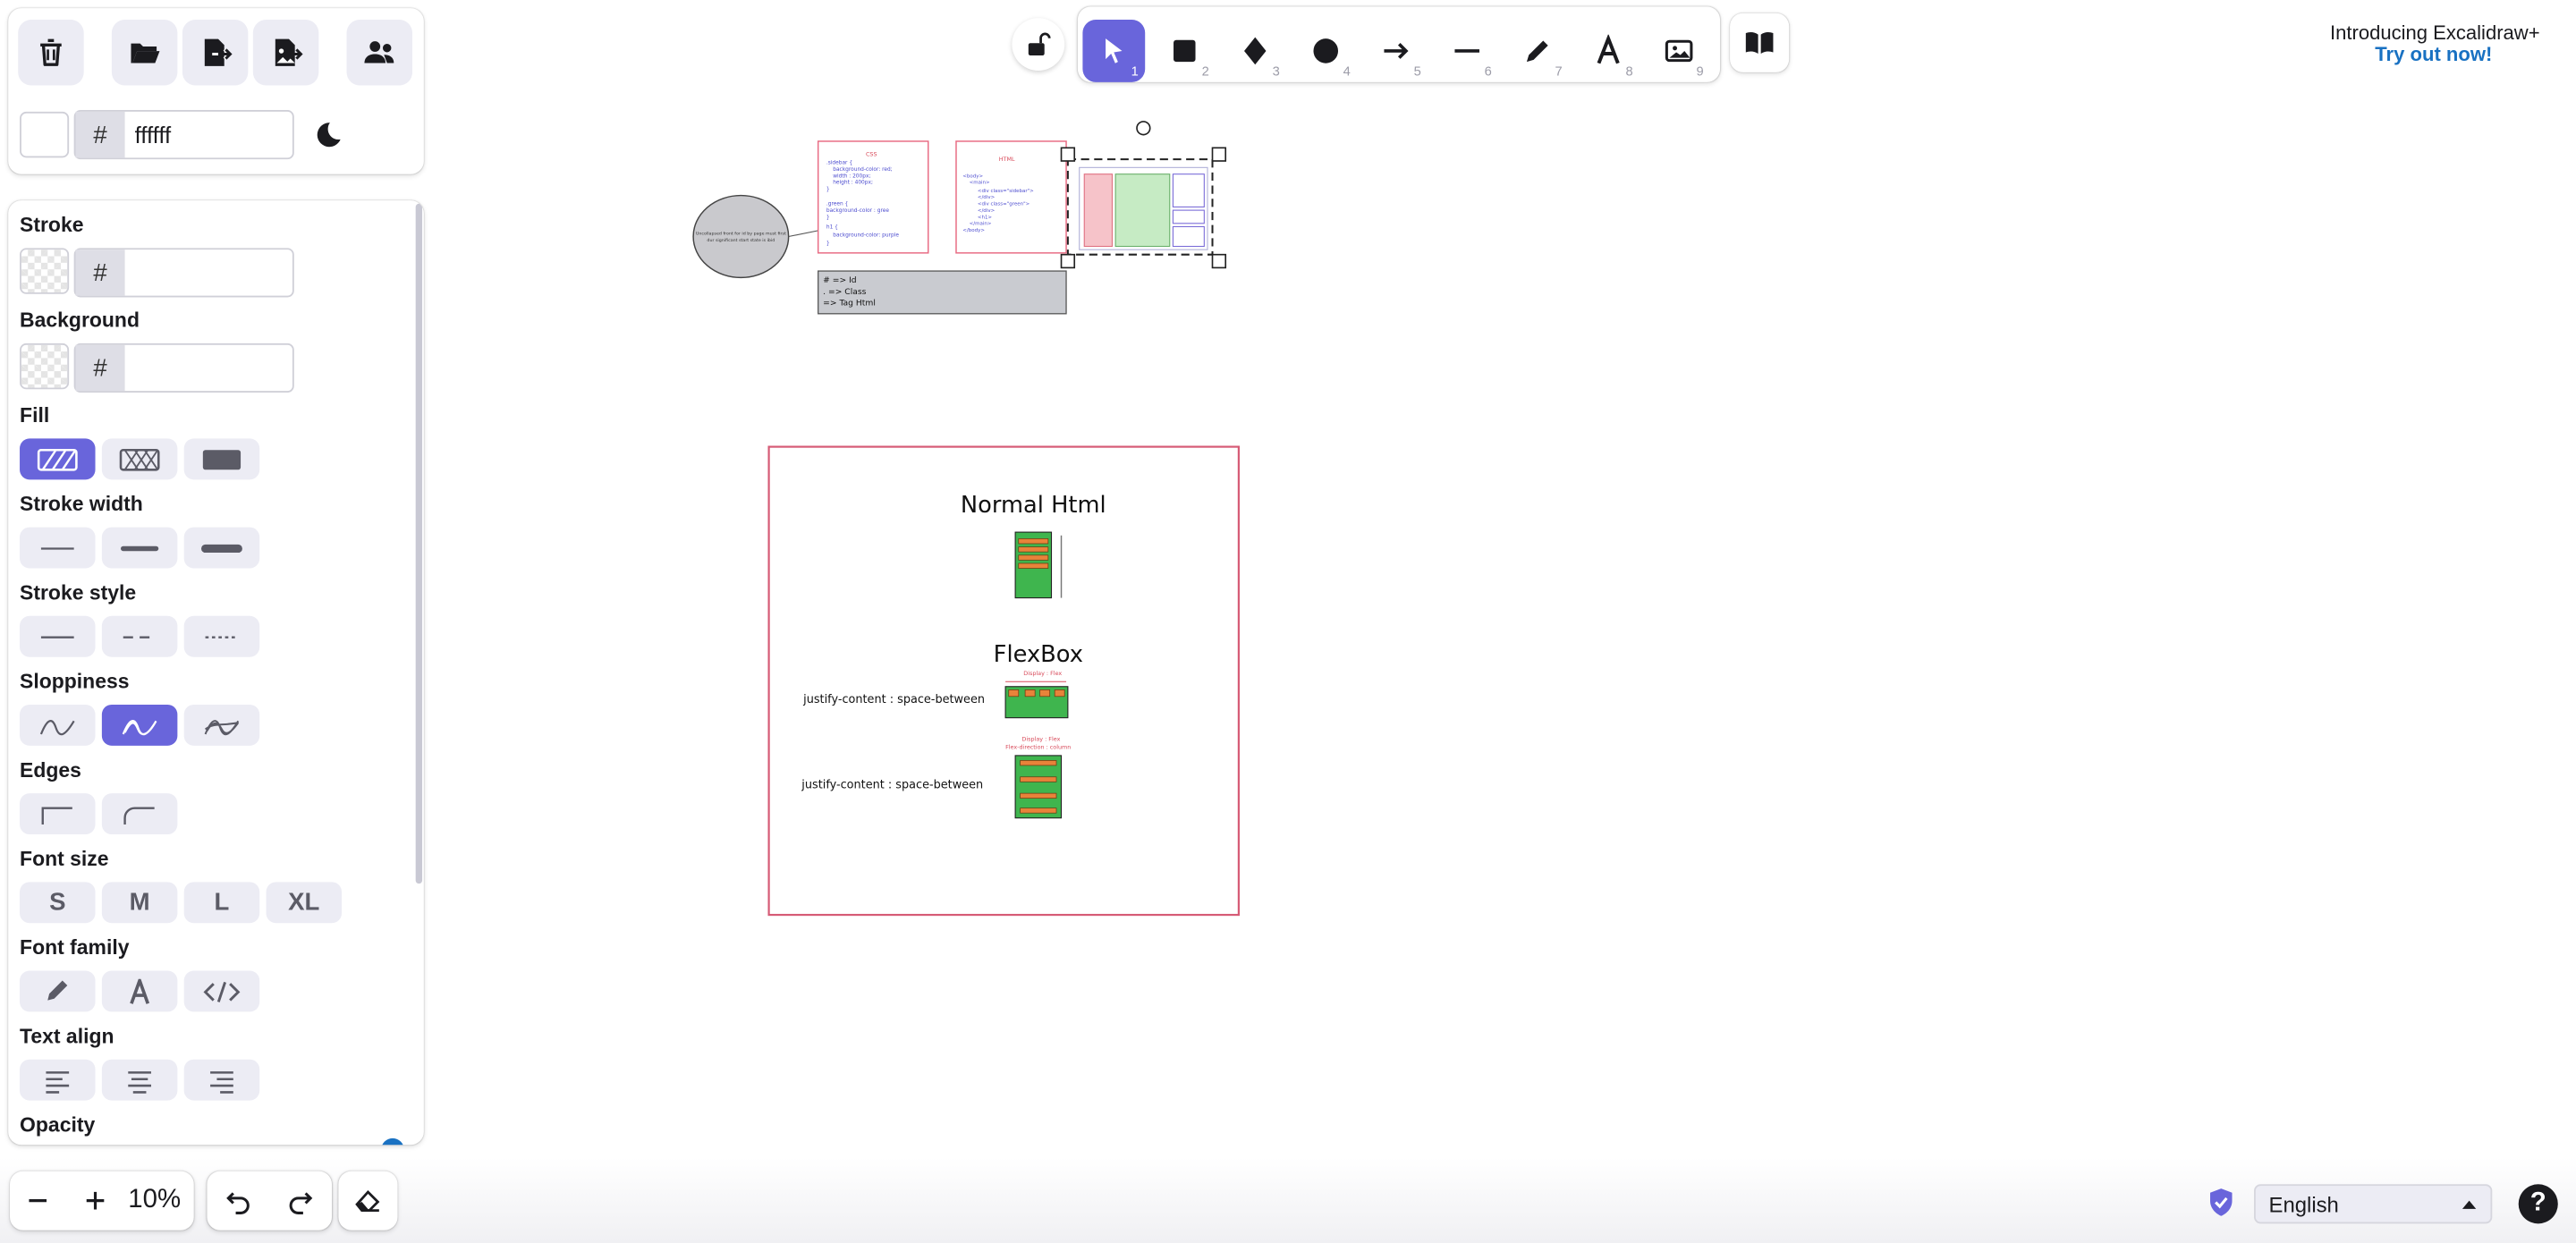  I want to click on sloppiness-artist-button, so click(139, 725).